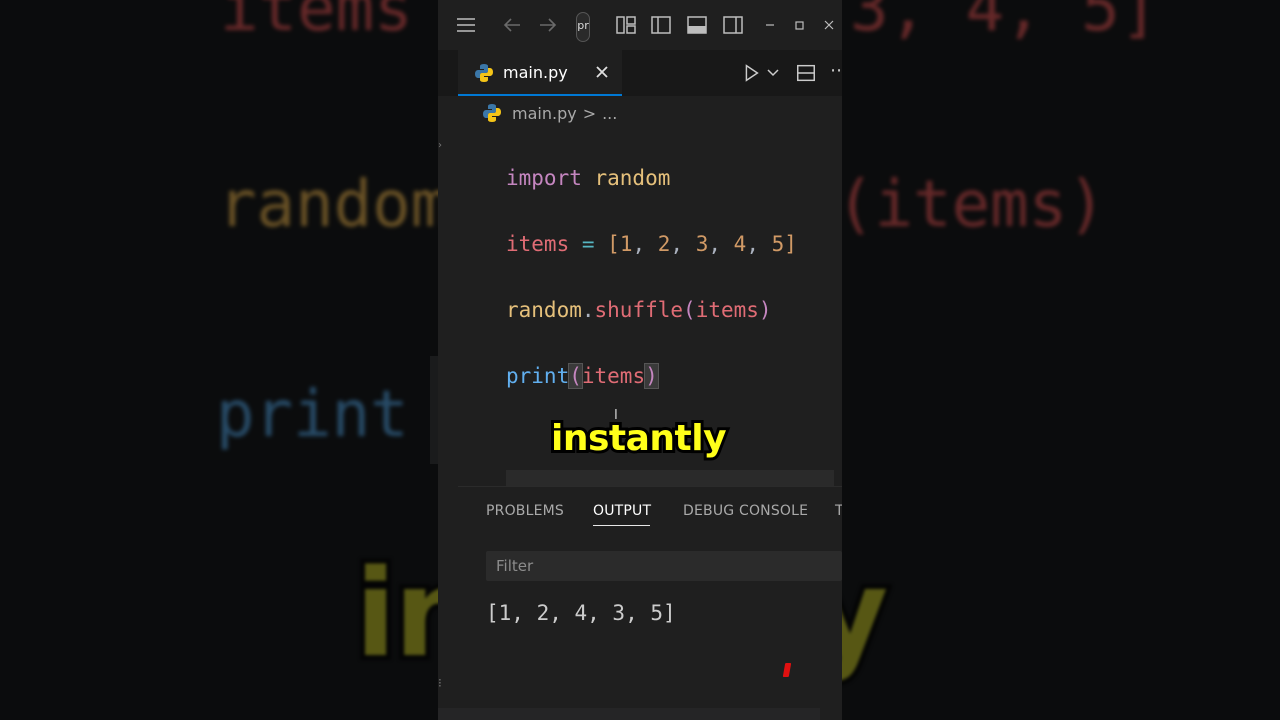 Image resolution: width=1280 pixels, height=720 pixels. What do you see at coordinates (544, 178) in the screenshot?
I see `keyword-import: import` at bounding box center [544, 178].